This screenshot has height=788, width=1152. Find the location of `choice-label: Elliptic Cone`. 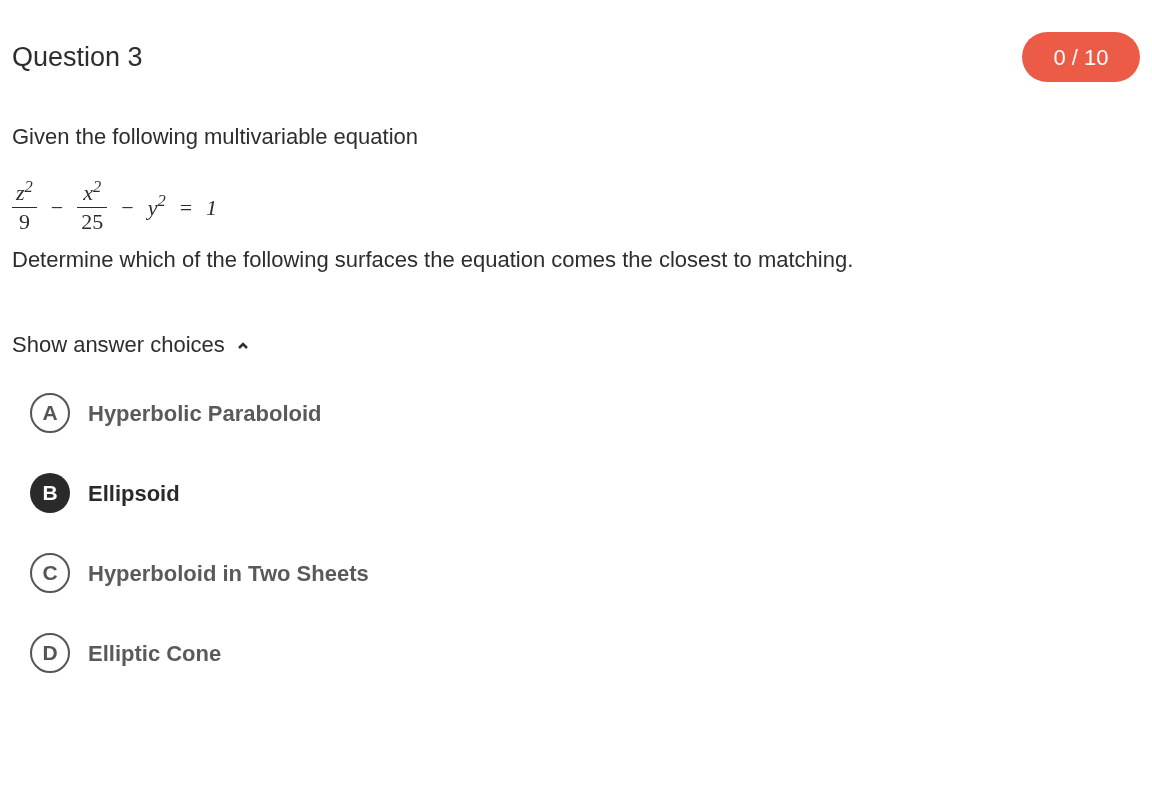

choice-label: Elliptic Cone is located at coordinates (155, 653).